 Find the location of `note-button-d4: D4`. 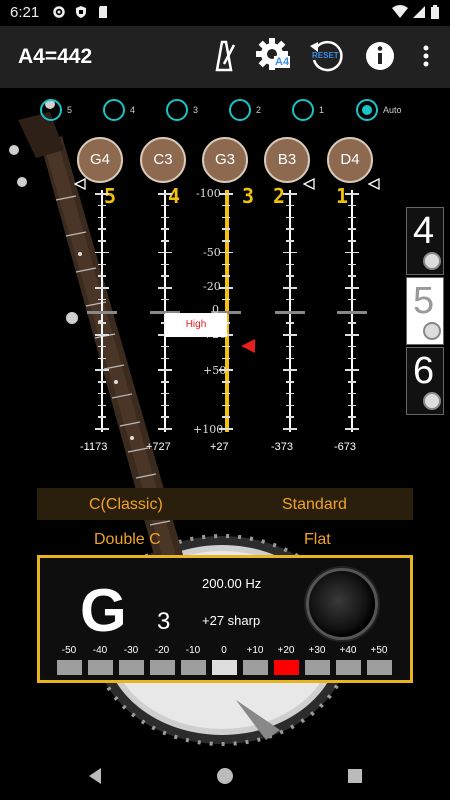

note-button-d4: D4 is located at coordinates (350, 160).